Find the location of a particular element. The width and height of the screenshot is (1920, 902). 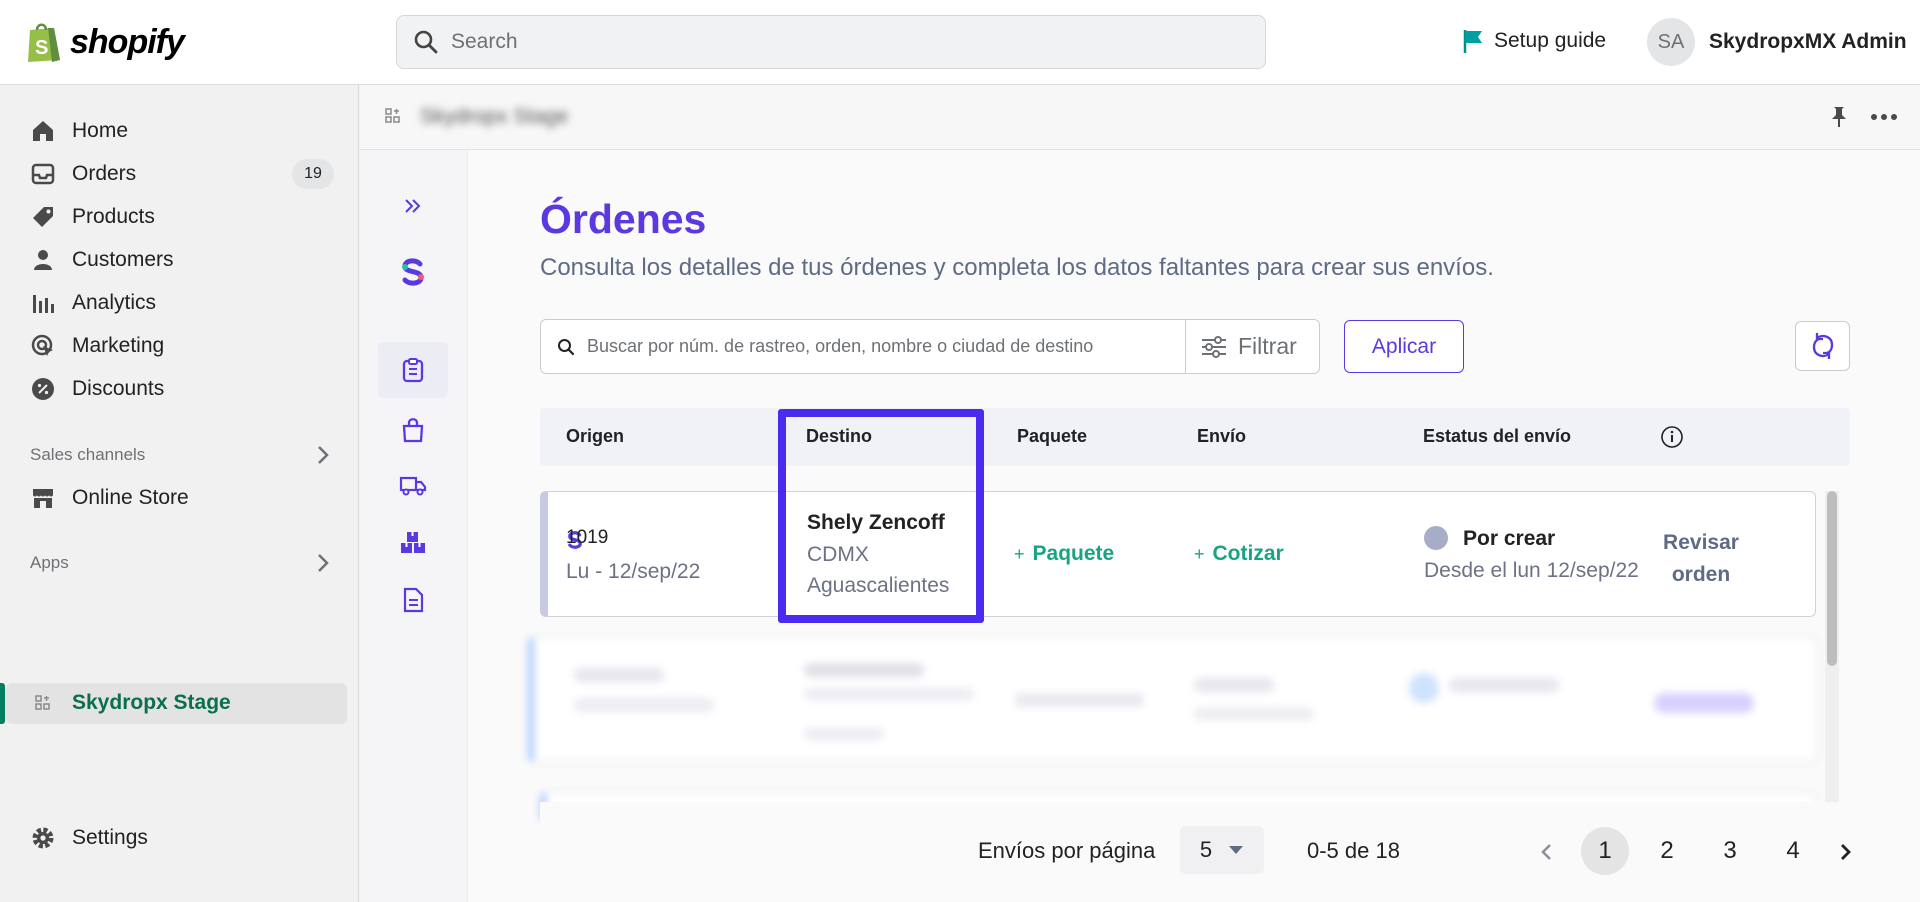

sidebar-item-label: Settings is located at coordinates (110, 837).